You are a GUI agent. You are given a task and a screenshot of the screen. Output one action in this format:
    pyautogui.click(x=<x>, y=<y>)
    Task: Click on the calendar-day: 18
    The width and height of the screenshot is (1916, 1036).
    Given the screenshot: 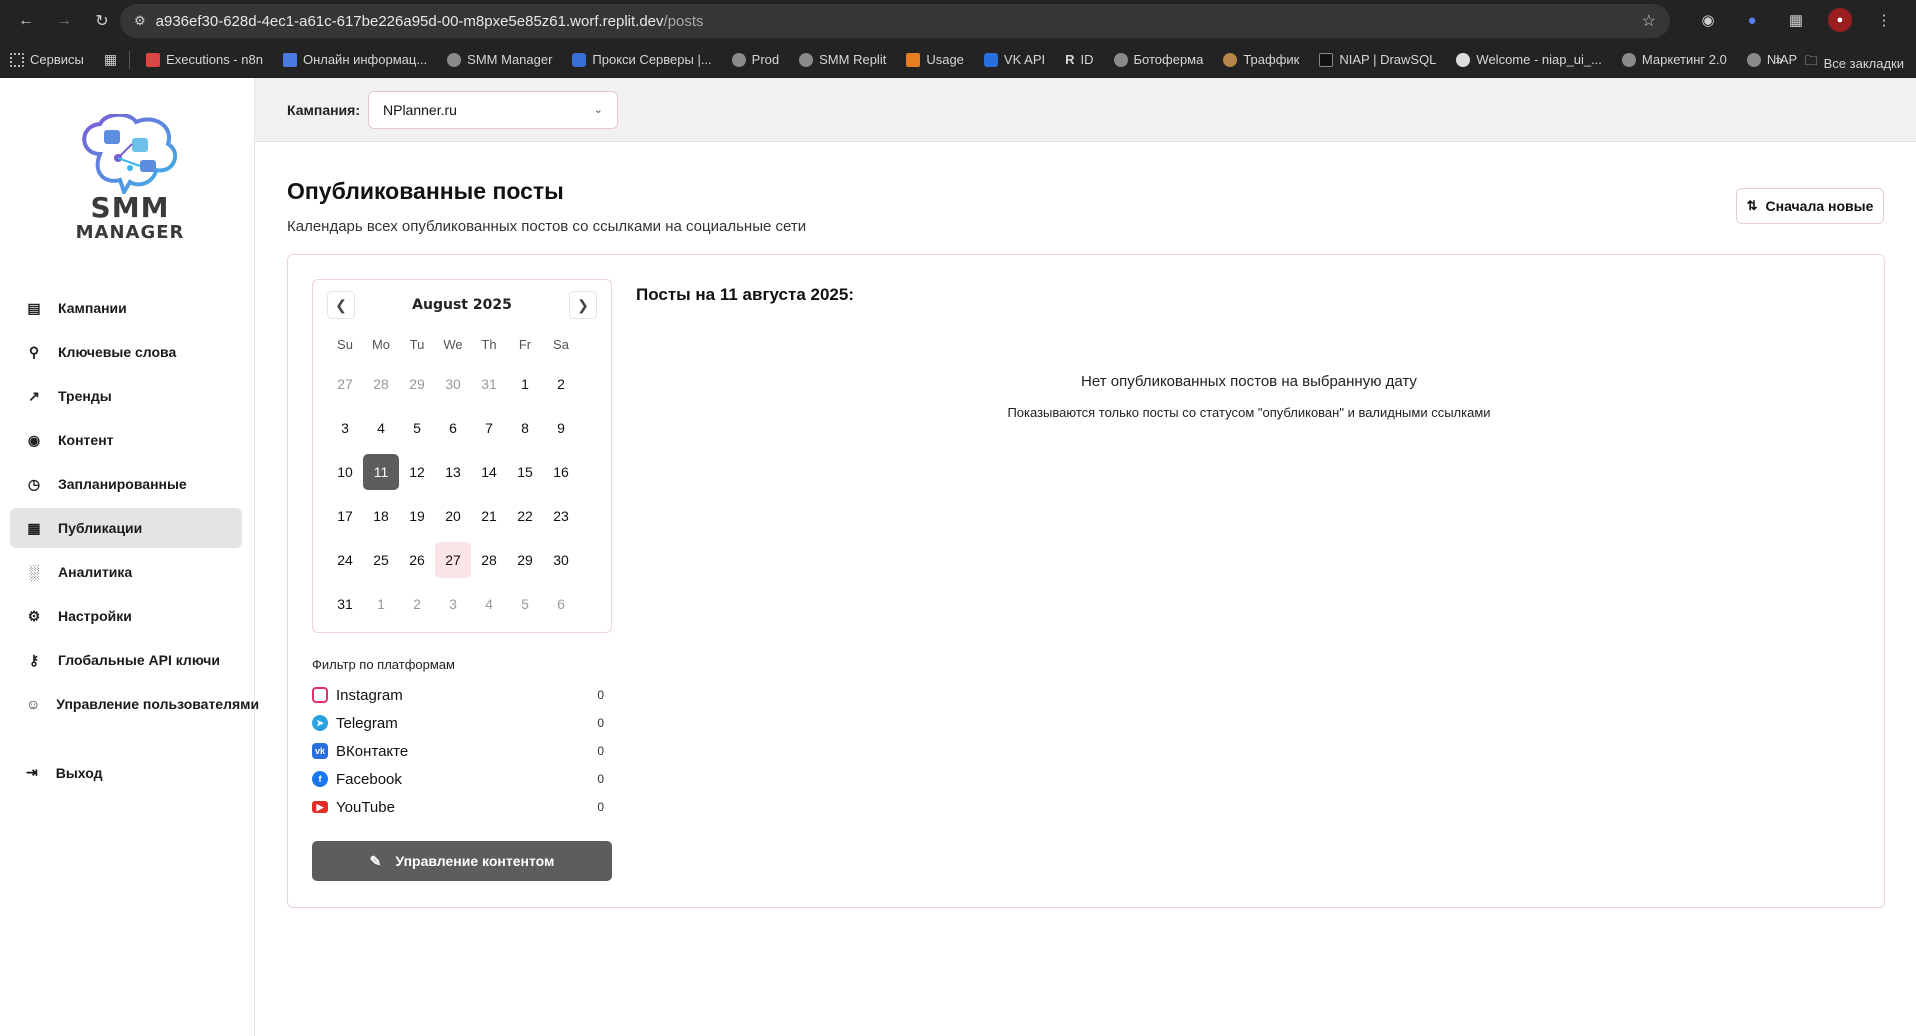 What is the action you would take?
    pyautogui.click(x=381, y=516)
    